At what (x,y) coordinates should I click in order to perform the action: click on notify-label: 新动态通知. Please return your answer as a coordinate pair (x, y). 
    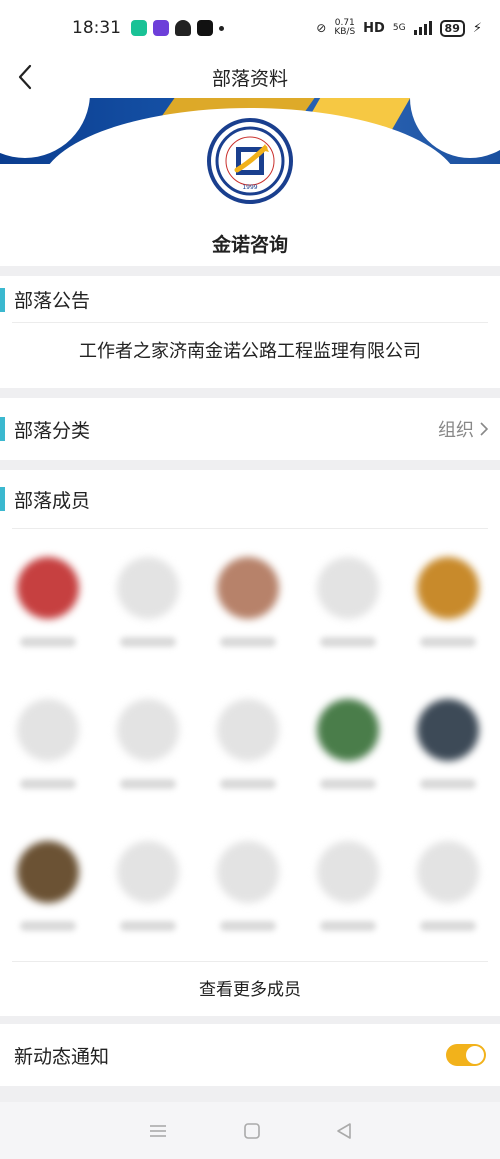
    Looking at the image, I should click on (62, 1056).